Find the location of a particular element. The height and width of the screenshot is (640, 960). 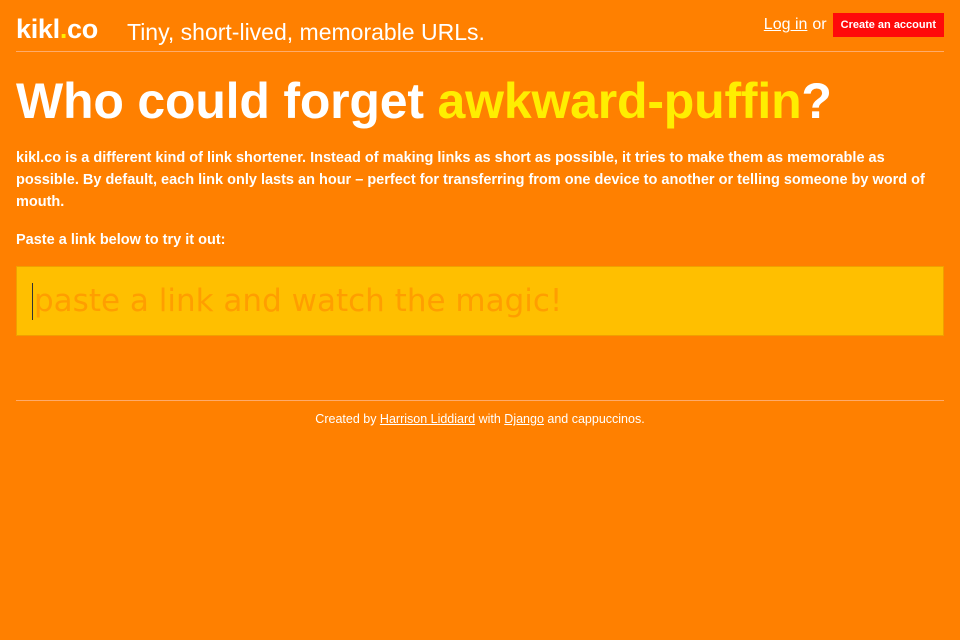

django-link: Django is located at coordinates (524, 419).